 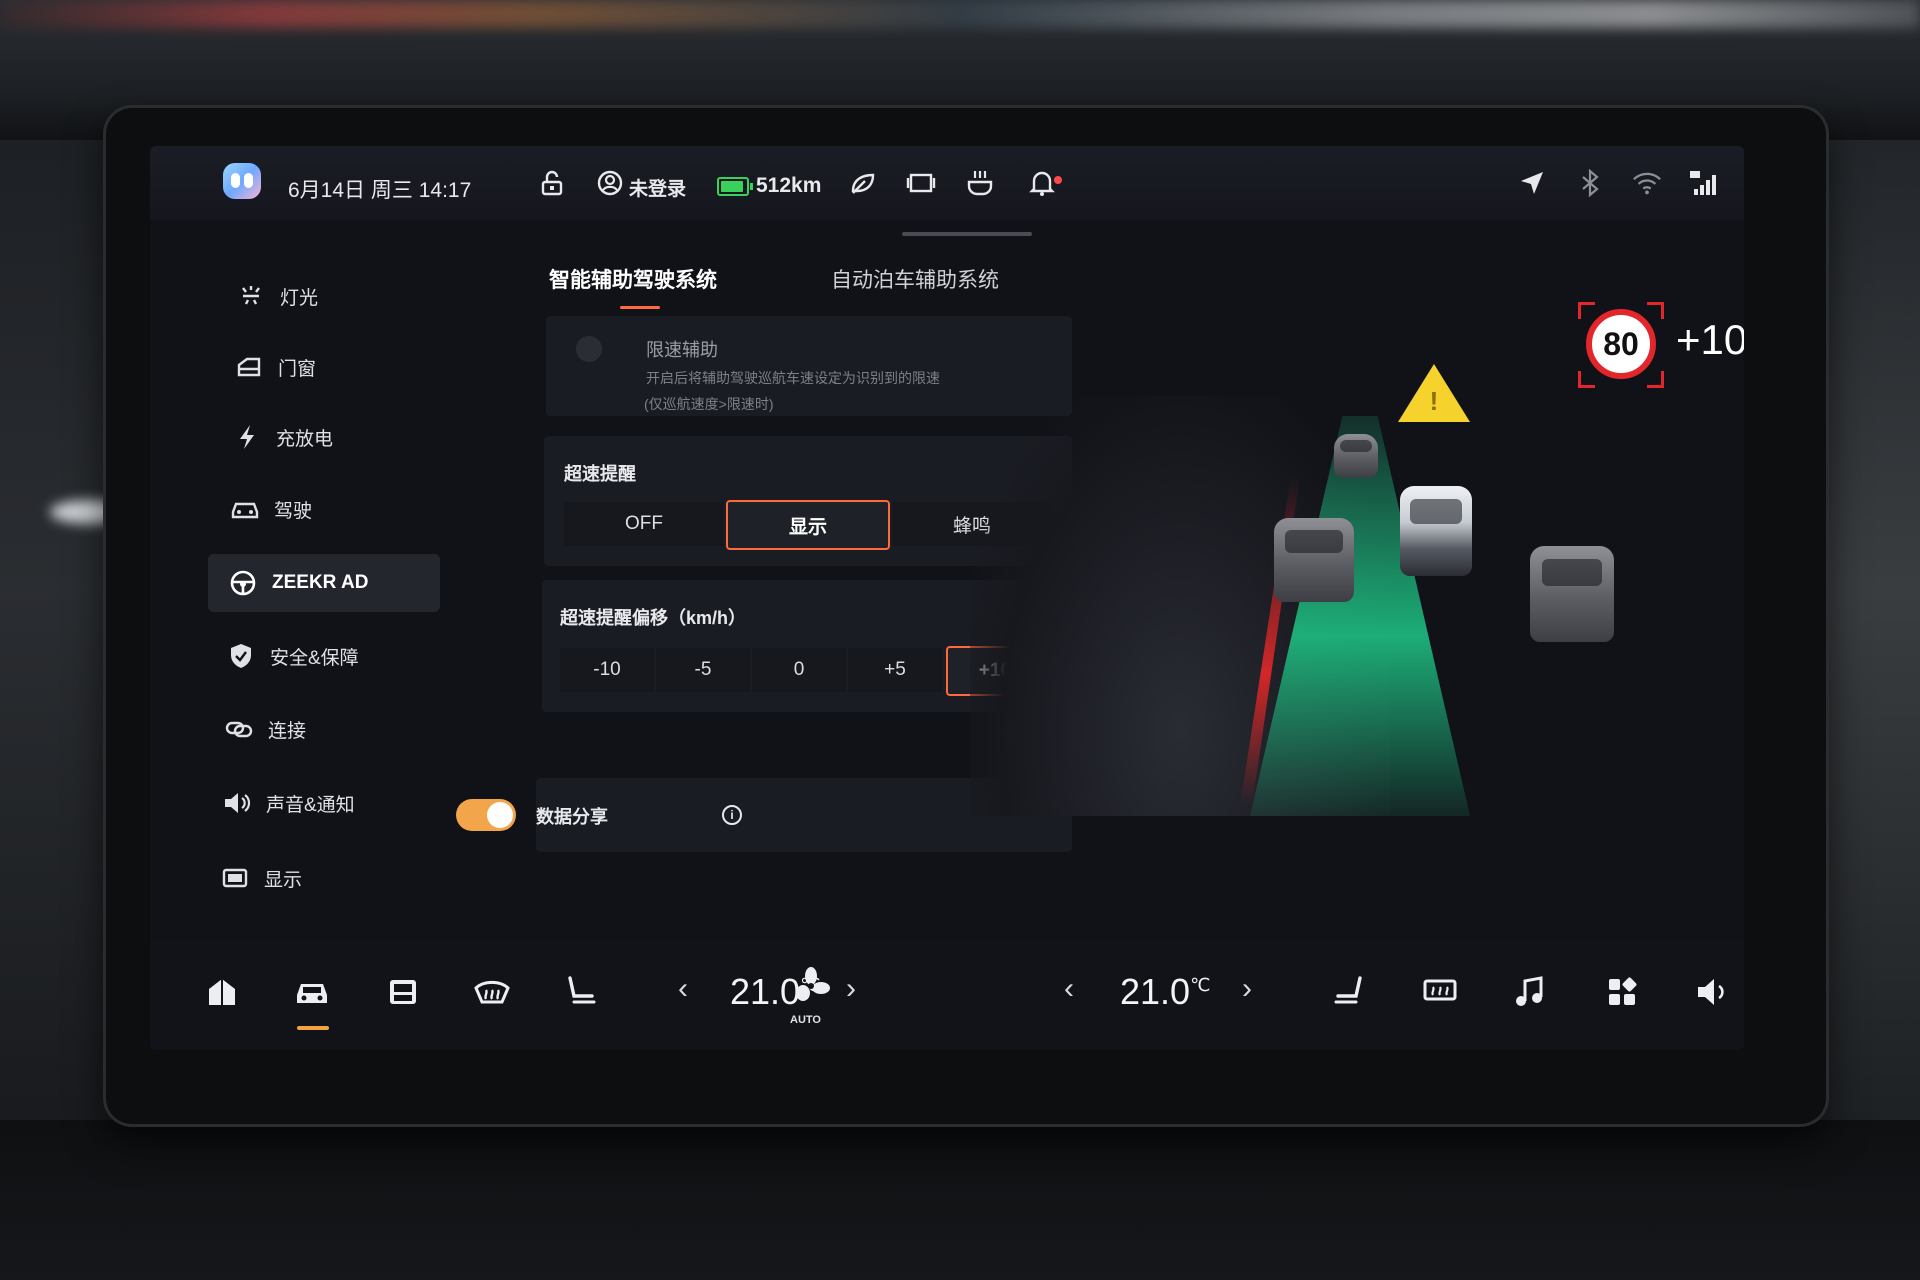 I want to click on status-bar: 6月14日 周三 14:17 未登录 512km, so click(x=947, y=183).